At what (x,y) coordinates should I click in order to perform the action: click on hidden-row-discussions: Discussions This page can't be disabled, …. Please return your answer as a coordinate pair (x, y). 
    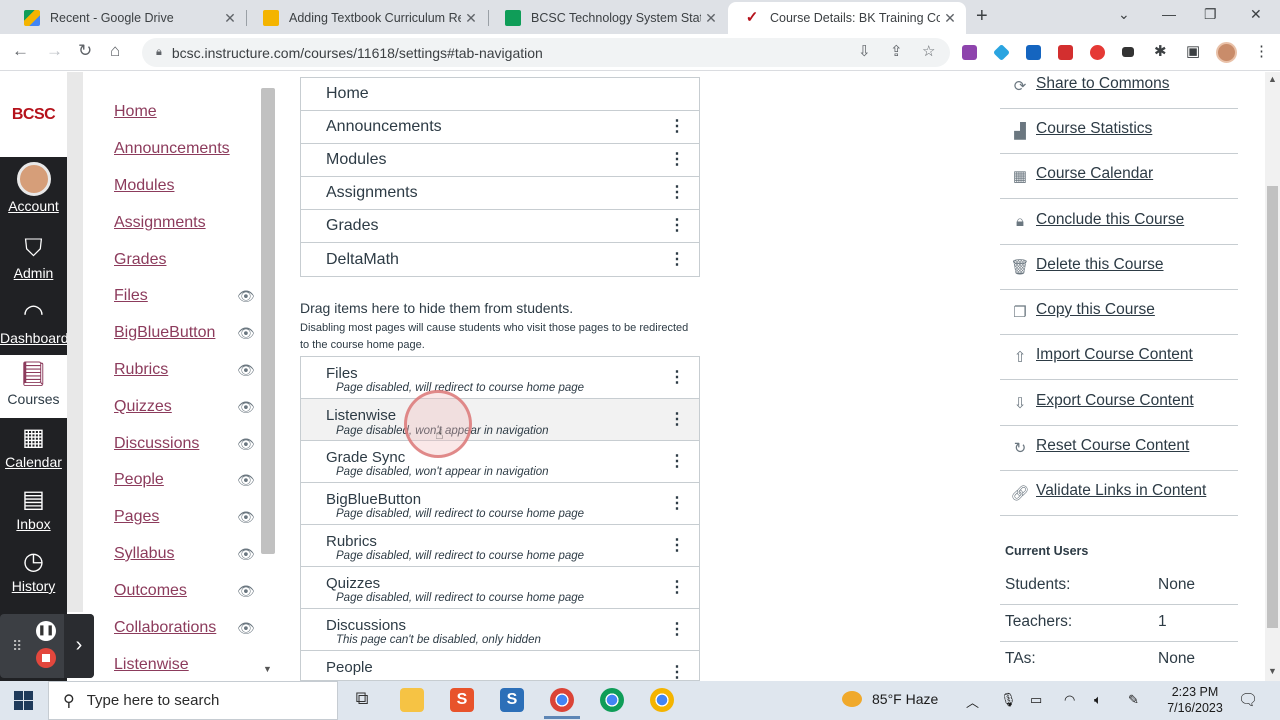
    Looking at the image, I should click on (500, 630).